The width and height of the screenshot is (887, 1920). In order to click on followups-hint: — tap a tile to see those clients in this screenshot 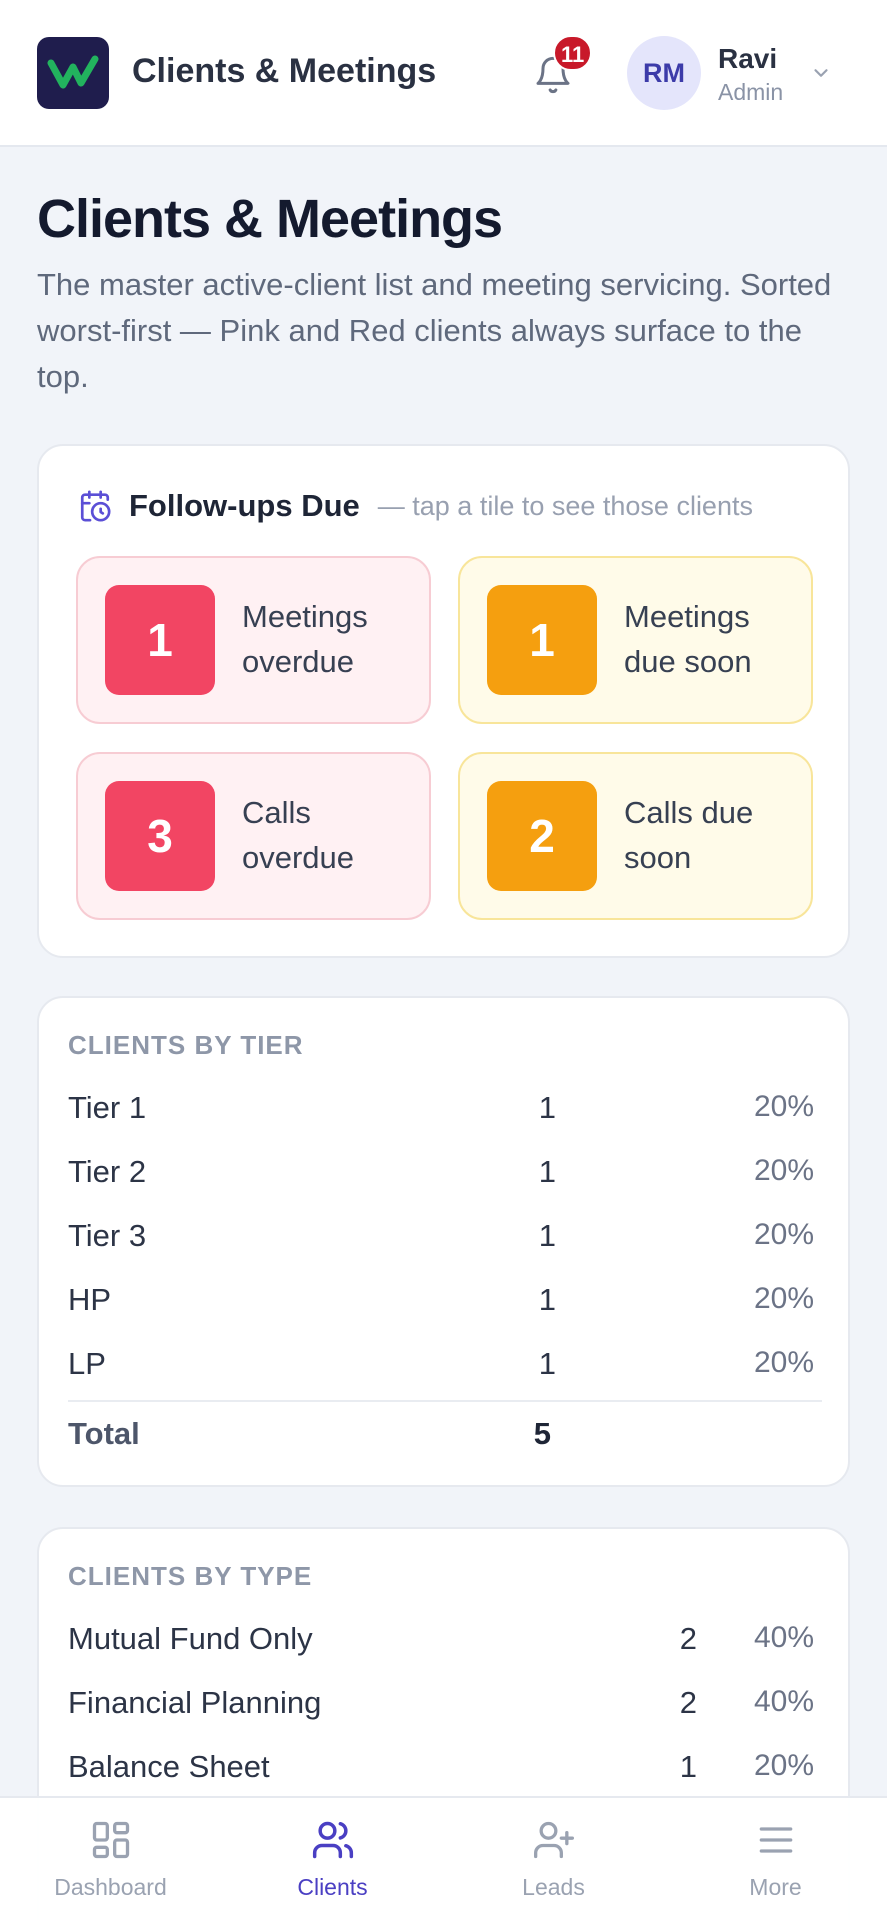, I will do `click(565, 505)`.